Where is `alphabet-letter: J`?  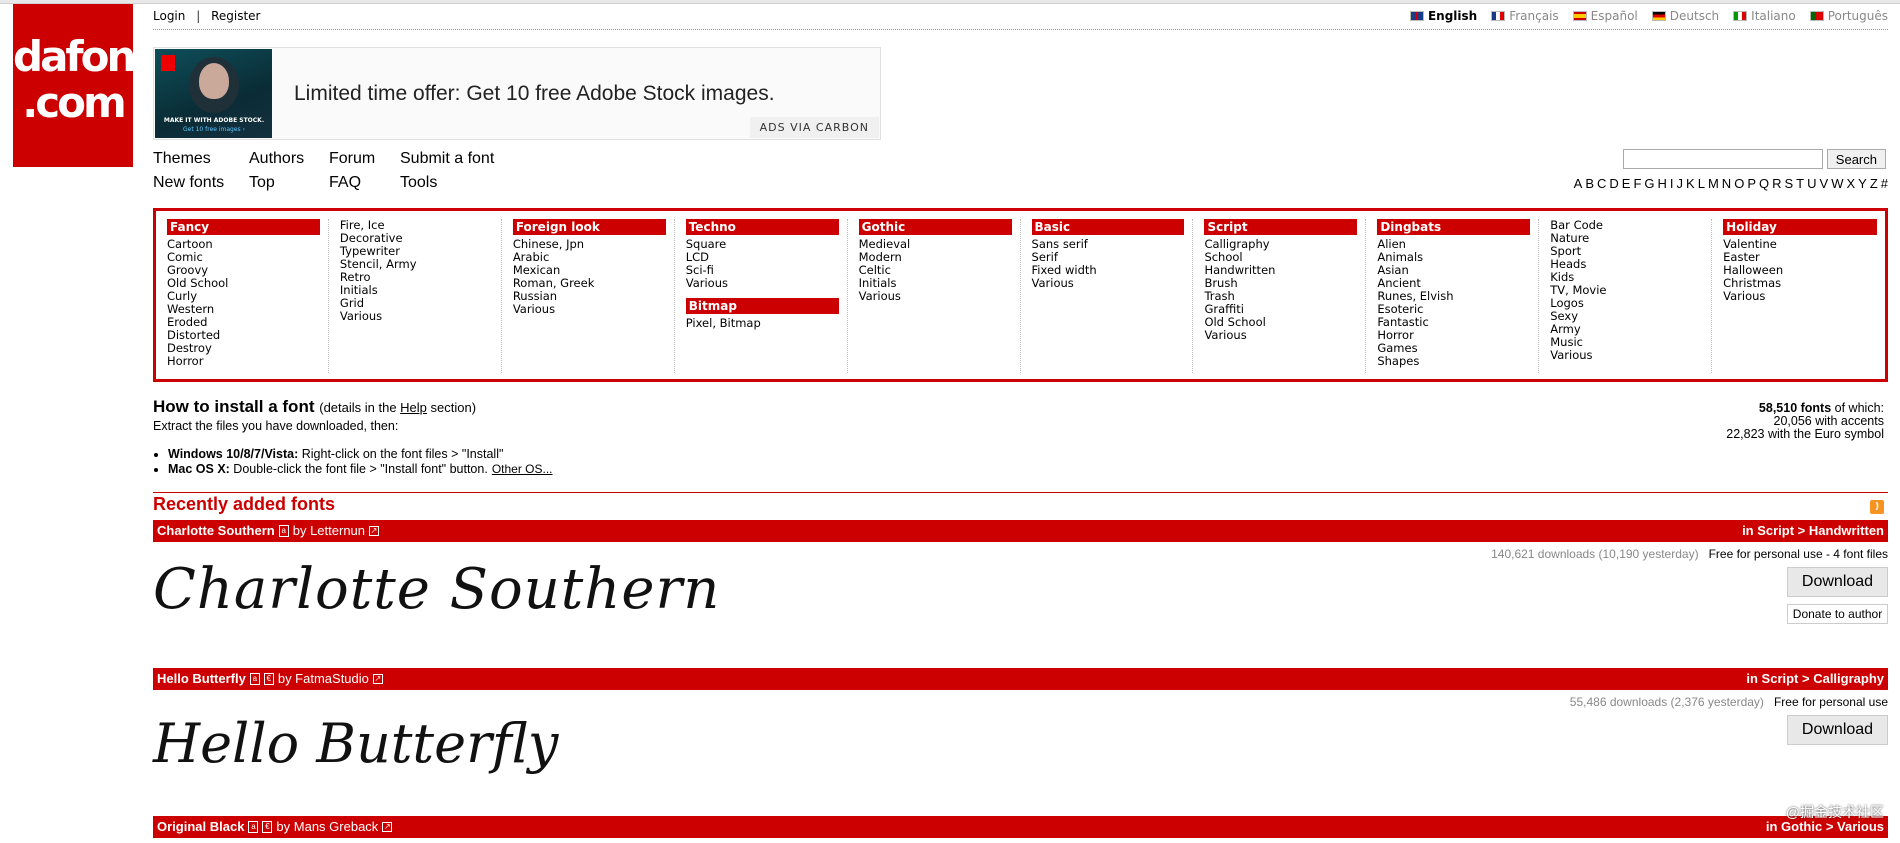
alphabet-letter: J is located at coordinates (1680, 183).